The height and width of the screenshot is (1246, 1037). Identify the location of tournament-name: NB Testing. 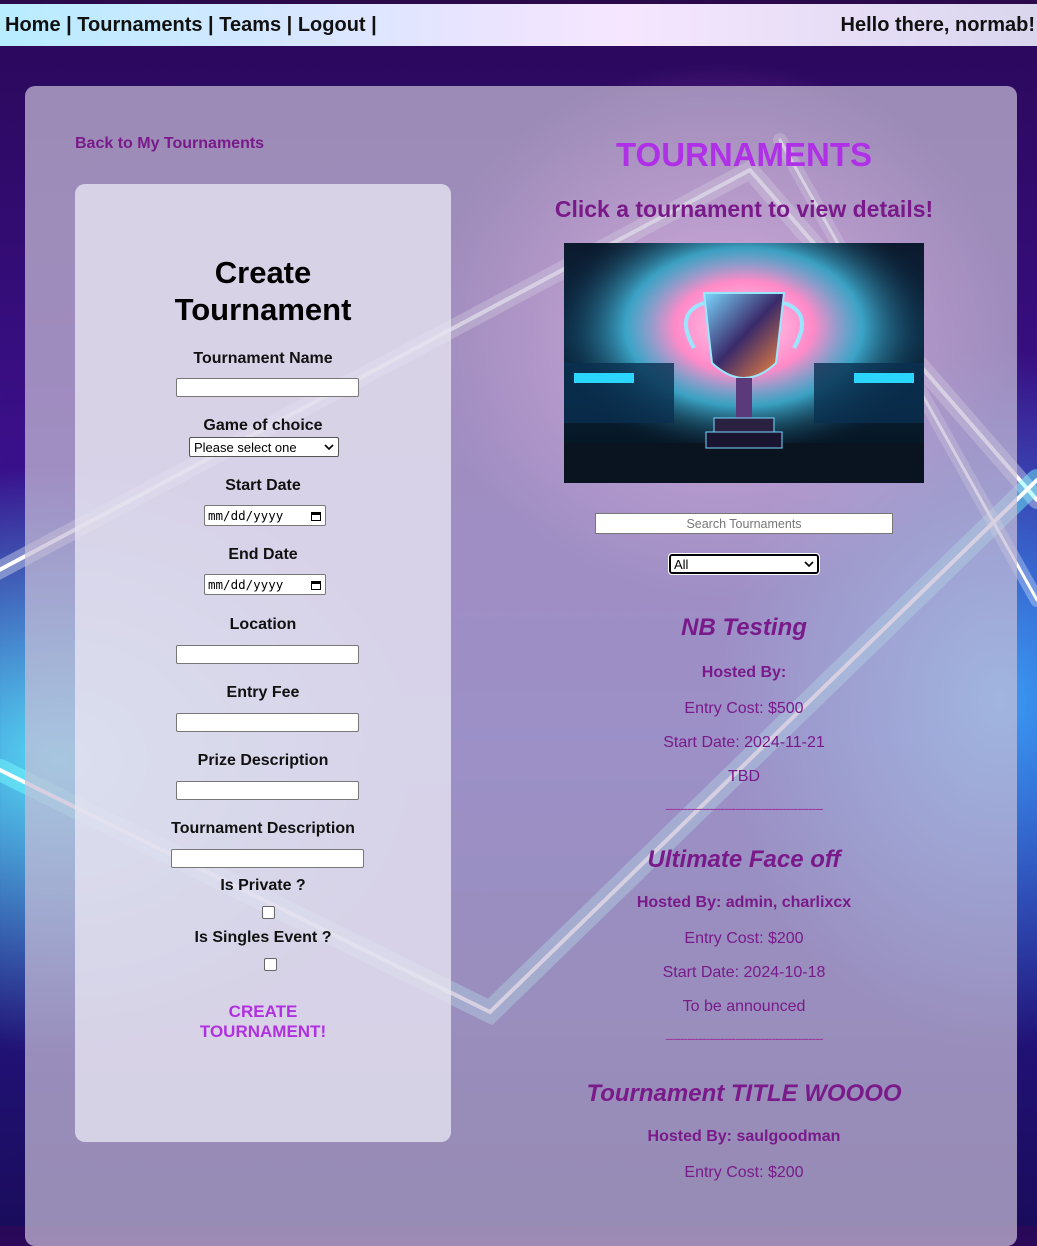
(744, 628).